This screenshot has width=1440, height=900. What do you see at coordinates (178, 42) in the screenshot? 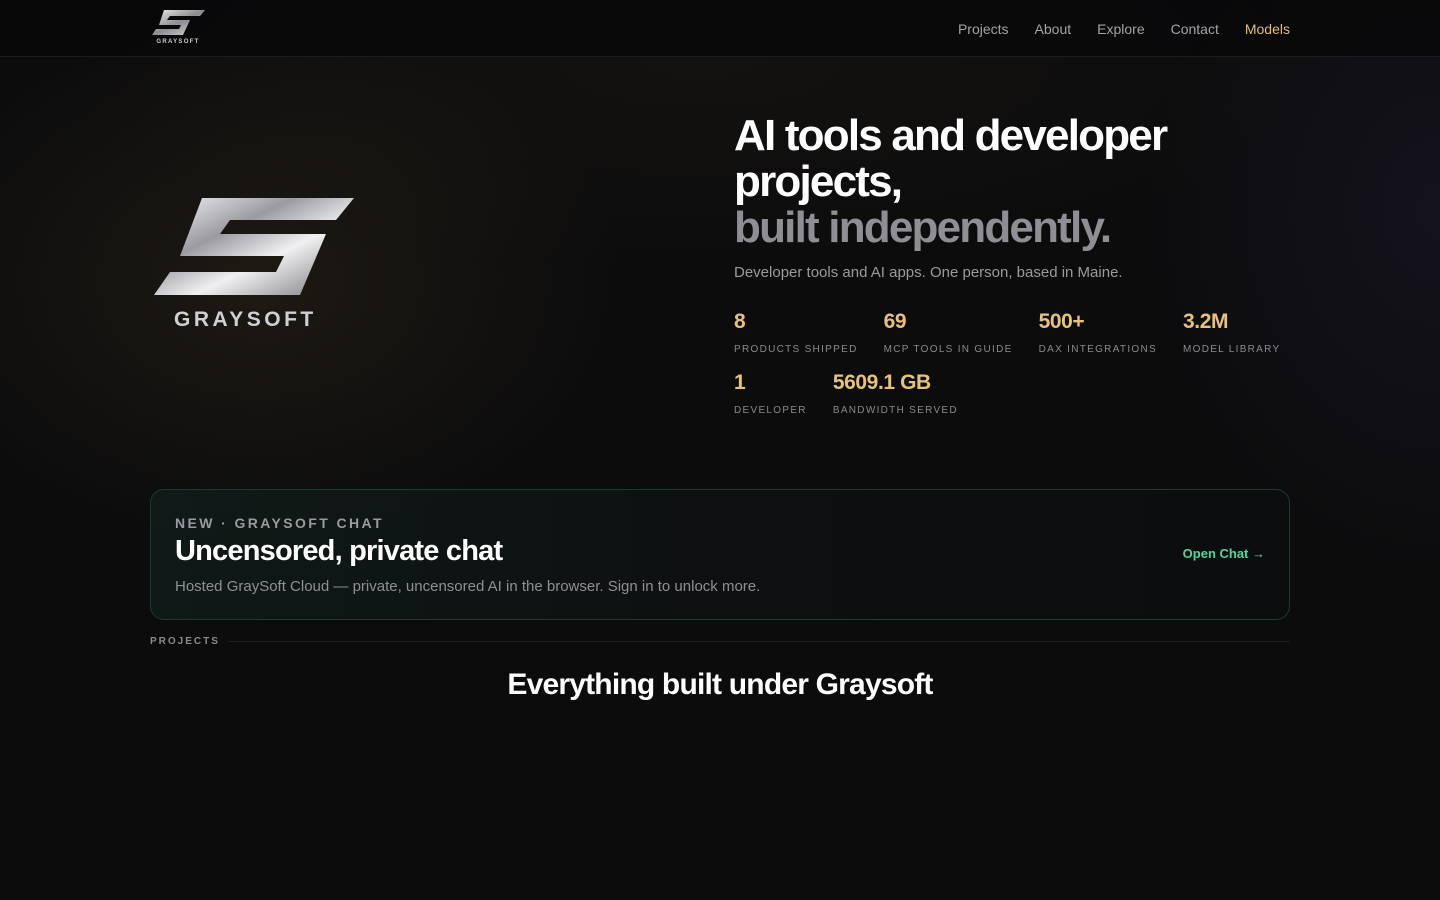
I see `nav-logo-text: GRAYSOFT` at bounding box center [178, 42].